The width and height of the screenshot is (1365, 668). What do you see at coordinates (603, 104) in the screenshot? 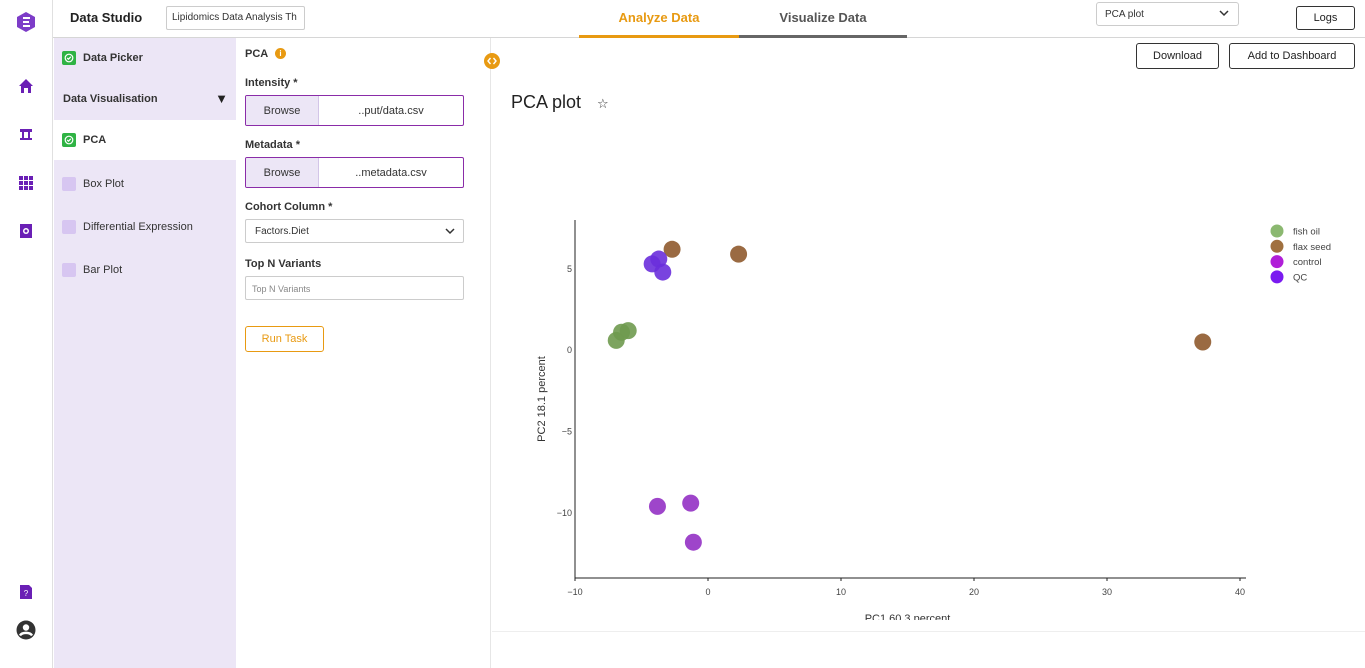
I see `favorite-star-icon: ☆` at bounding box center [603, 104].